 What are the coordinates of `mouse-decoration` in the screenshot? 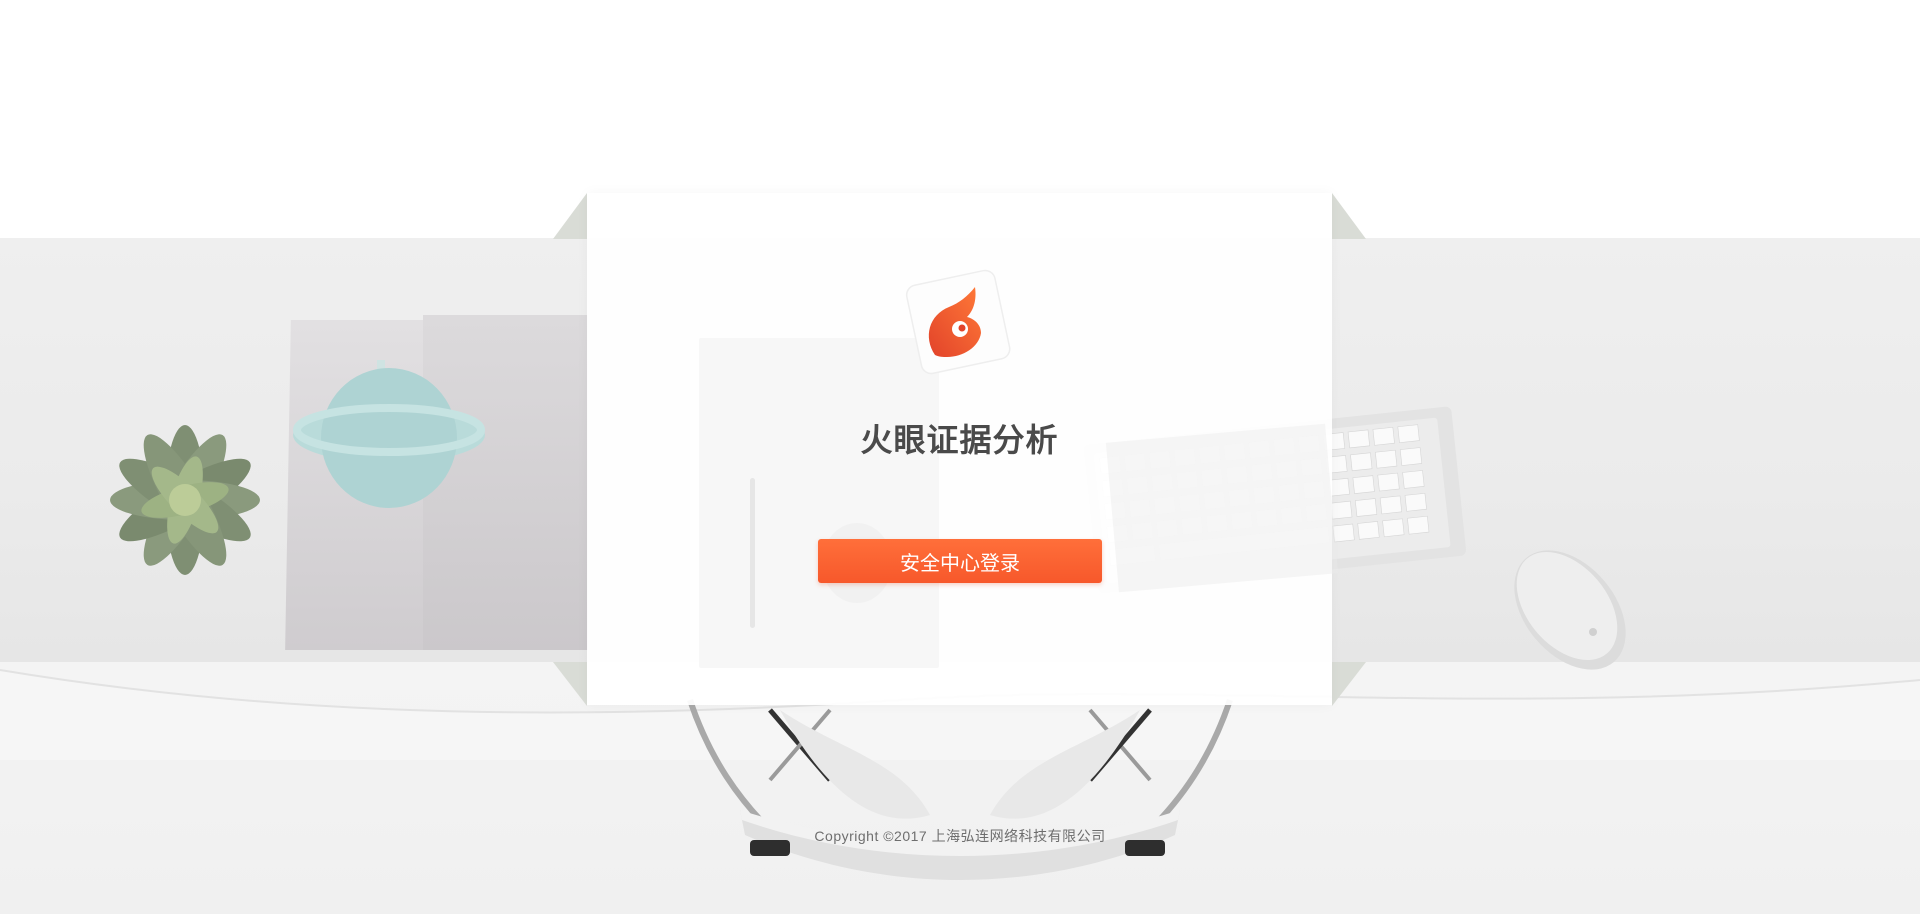 It's located at (1570, 610).